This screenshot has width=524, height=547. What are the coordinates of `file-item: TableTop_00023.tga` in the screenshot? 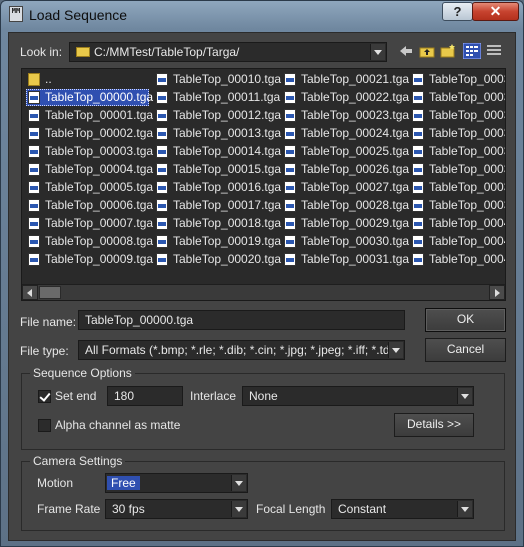 It's located at (345, 115).